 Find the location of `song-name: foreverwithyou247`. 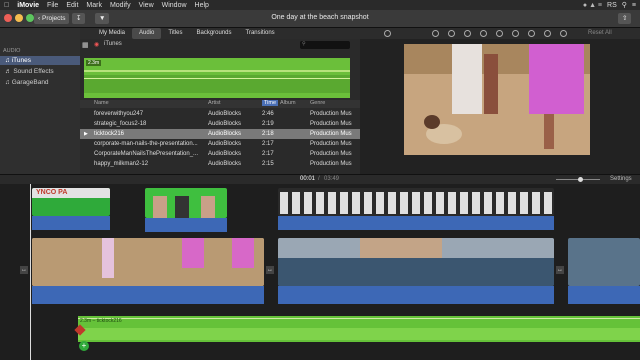

song-name: foreverwithyou247 is located at coordinates (119, 114).